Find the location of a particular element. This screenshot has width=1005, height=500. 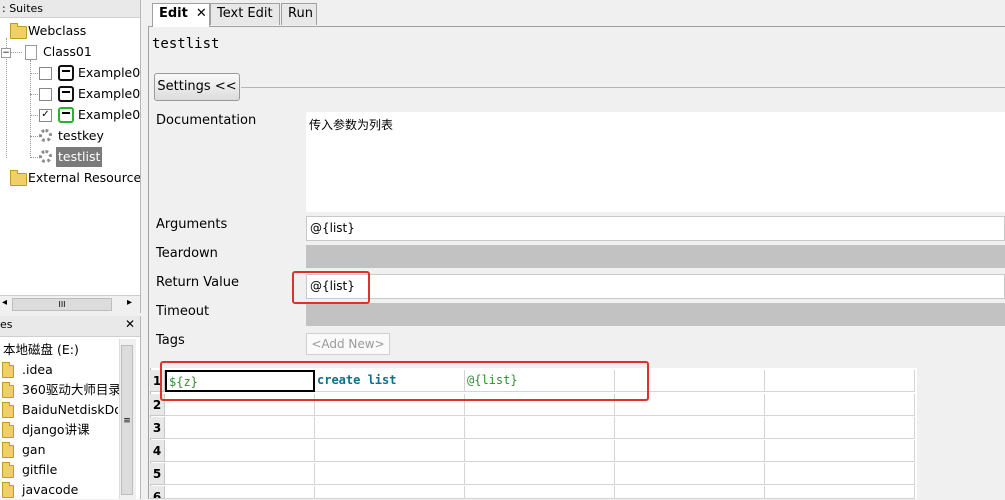

highlight-annotation-return-value is located at coordinates (331, 287).